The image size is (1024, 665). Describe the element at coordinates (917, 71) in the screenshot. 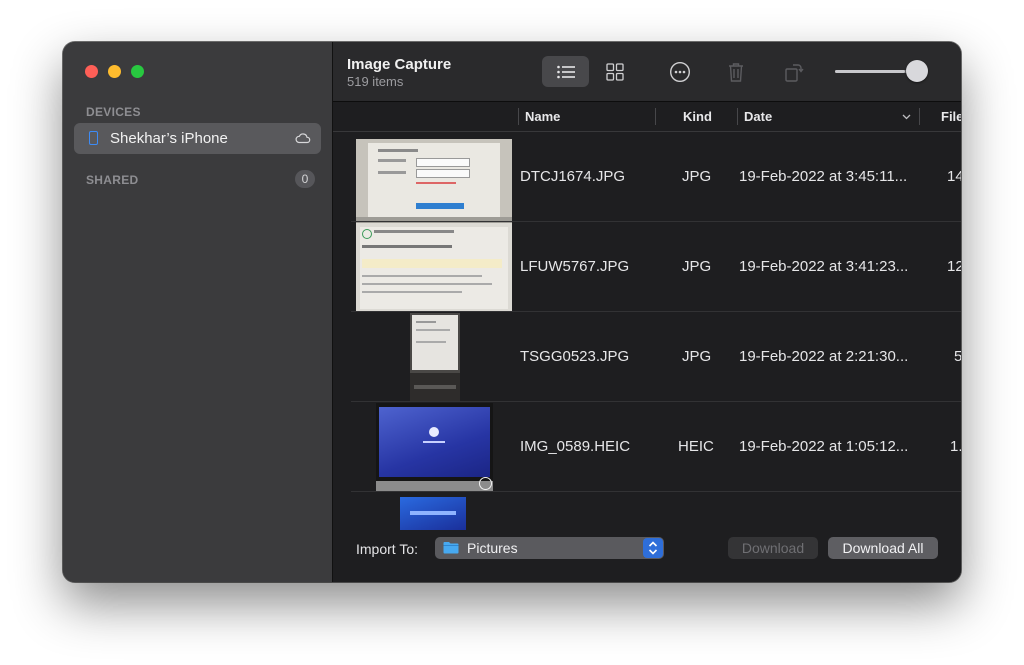

I see `thumbnail-size-knob` at that location.